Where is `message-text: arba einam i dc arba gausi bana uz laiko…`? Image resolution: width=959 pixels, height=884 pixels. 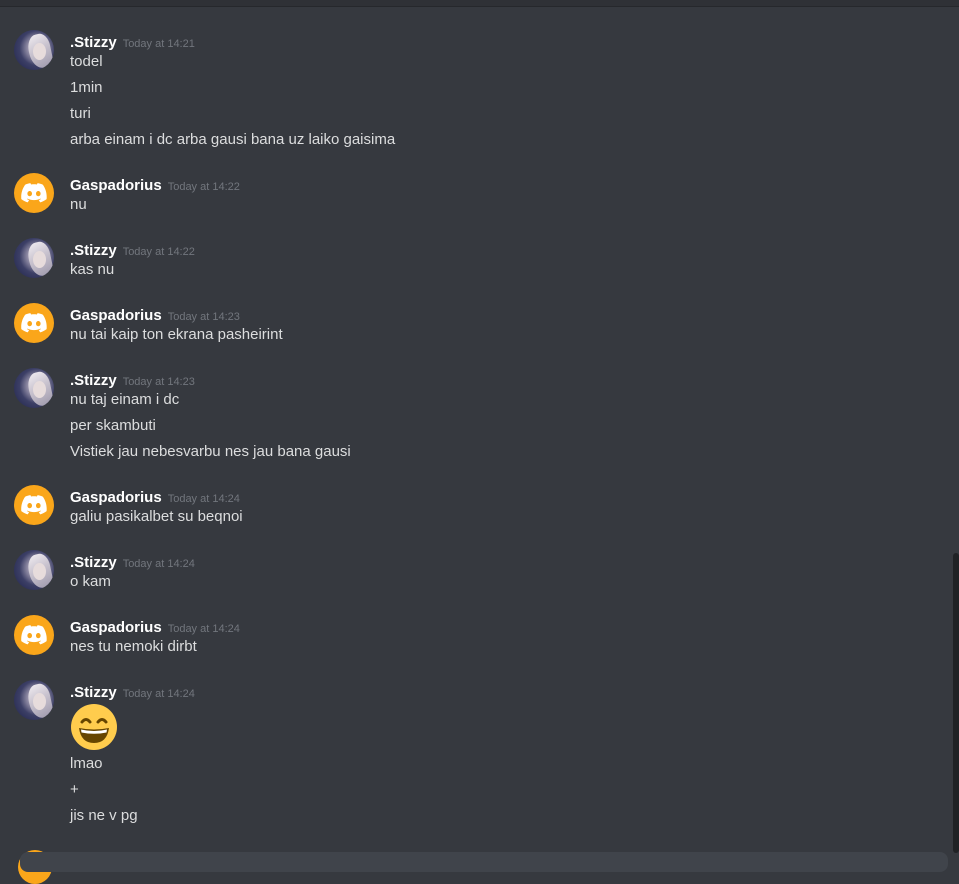
message-text: arba einam i dc arba gausi bana uz laiko… is located at coordinates (233, 139).